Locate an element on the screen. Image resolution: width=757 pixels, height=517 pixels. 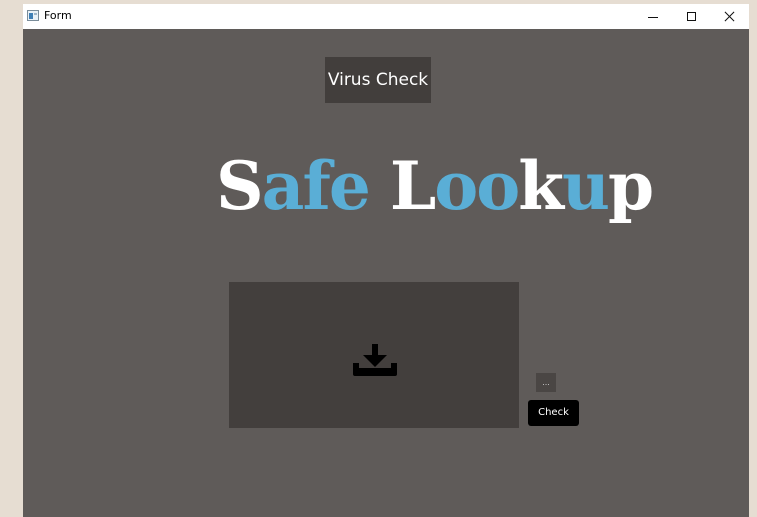
close-icon is located at coordinates (729, 16).